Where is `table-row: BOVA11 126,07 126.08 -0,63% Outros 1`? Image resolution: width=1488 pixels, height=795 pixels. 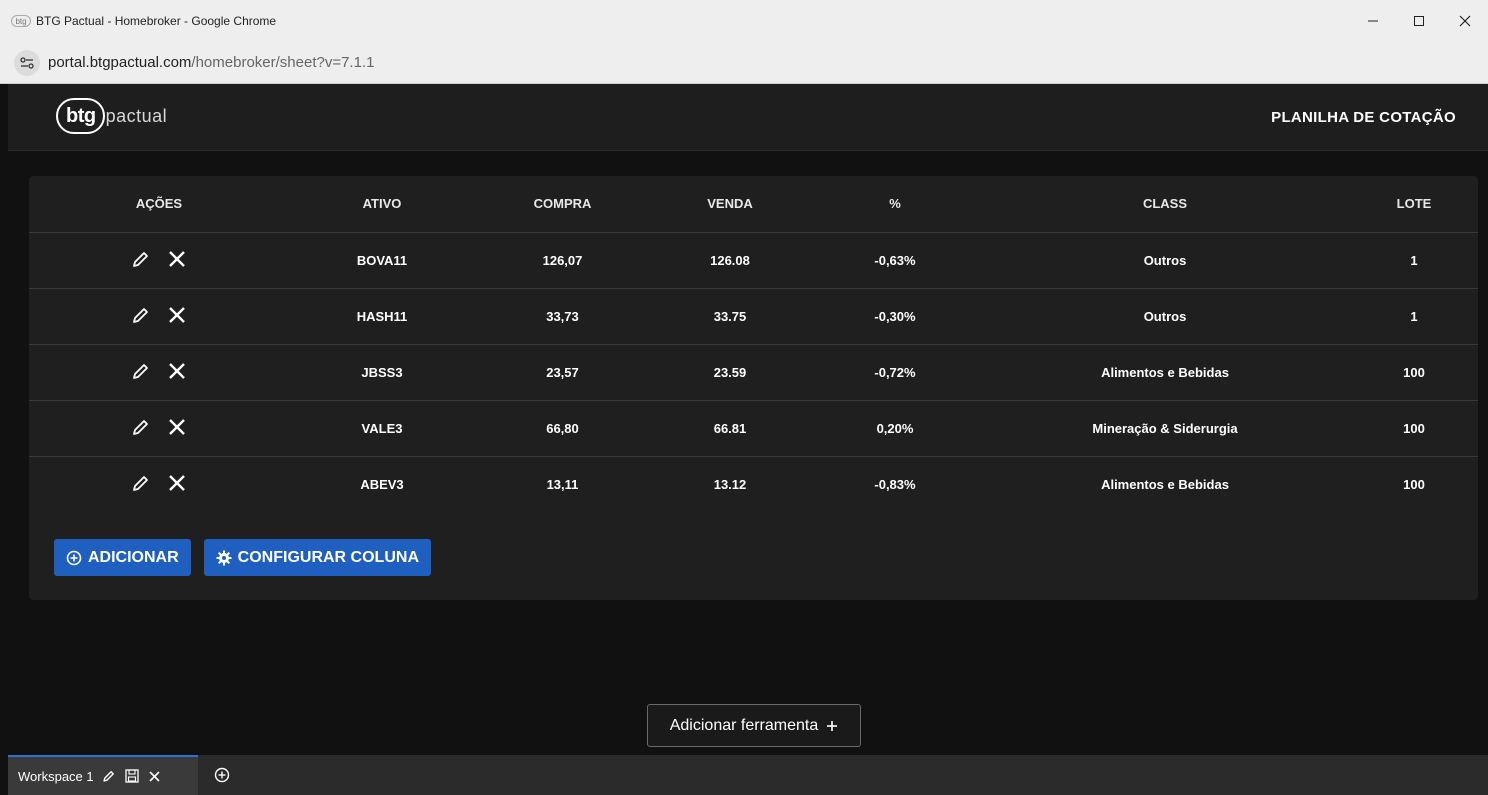 table-row: BOVA11 126,07 126.08 -0,63% Outros 1 is located at coordinates (753, 260).